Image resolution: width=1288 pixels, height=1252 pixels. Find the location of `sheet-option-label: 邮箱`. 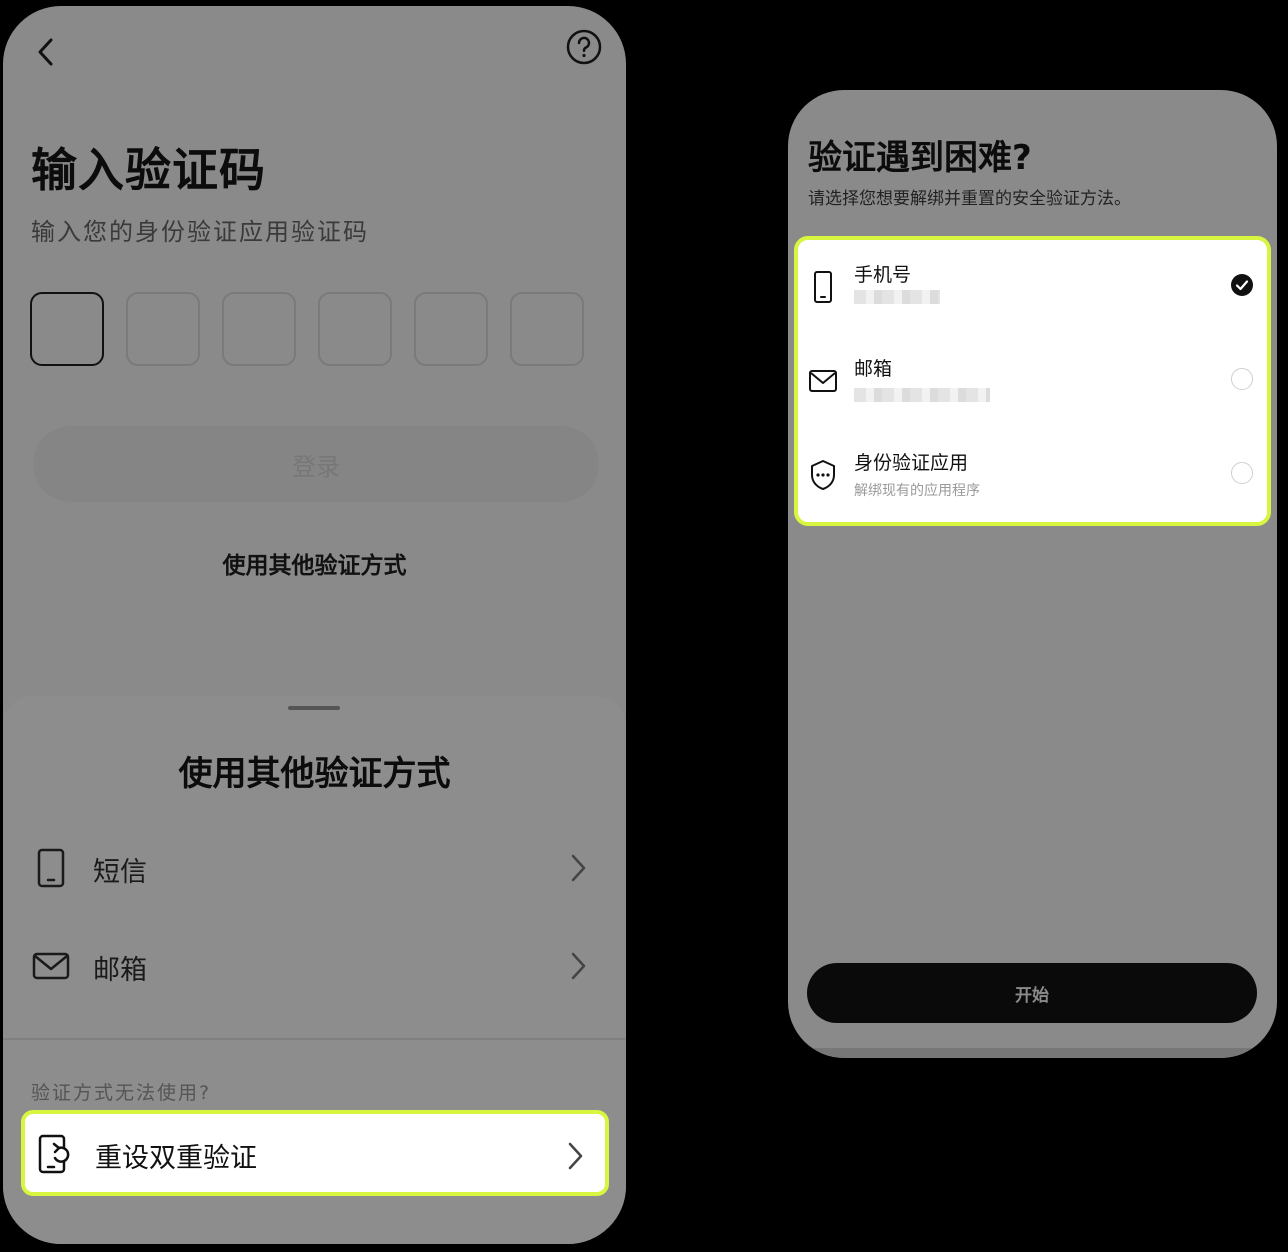

sheet-option-label: 邮箱 is located at coordinates (120, 970).